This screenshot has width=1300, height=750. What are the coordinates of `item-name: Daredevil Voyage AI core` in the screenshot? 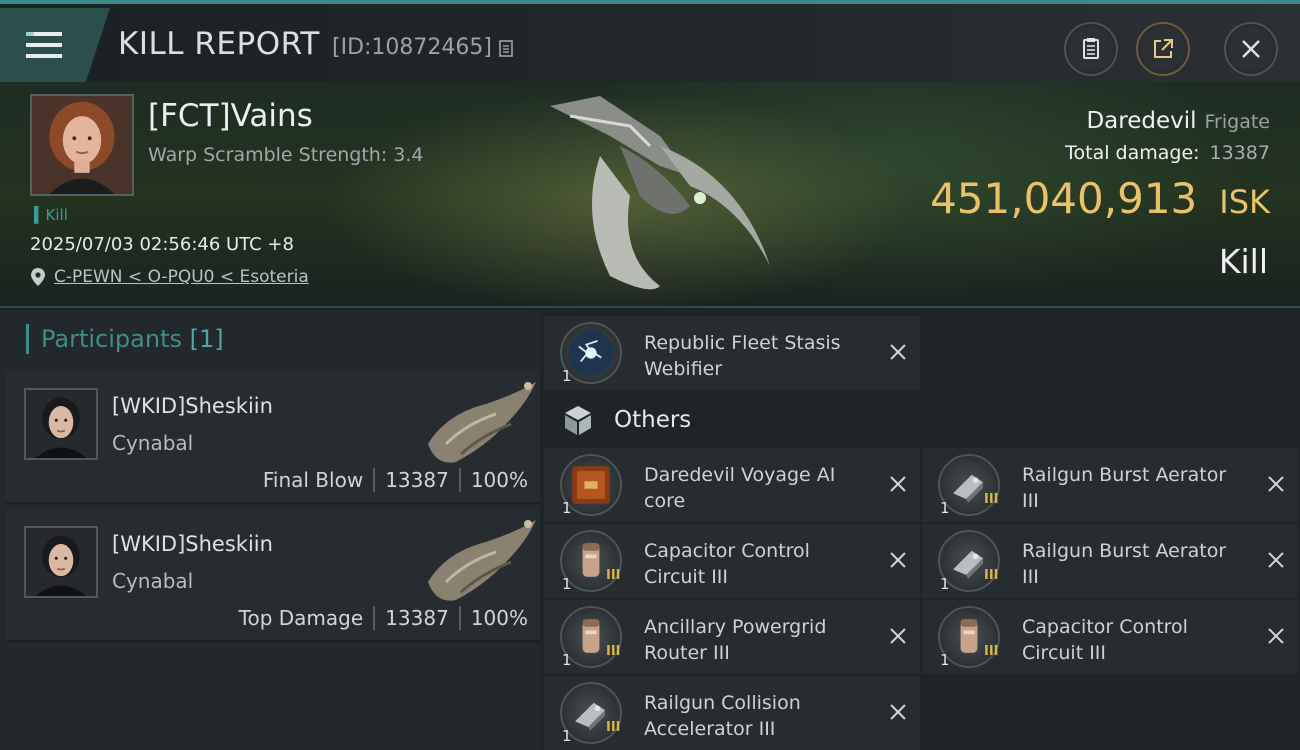 It's located at (740, 488).